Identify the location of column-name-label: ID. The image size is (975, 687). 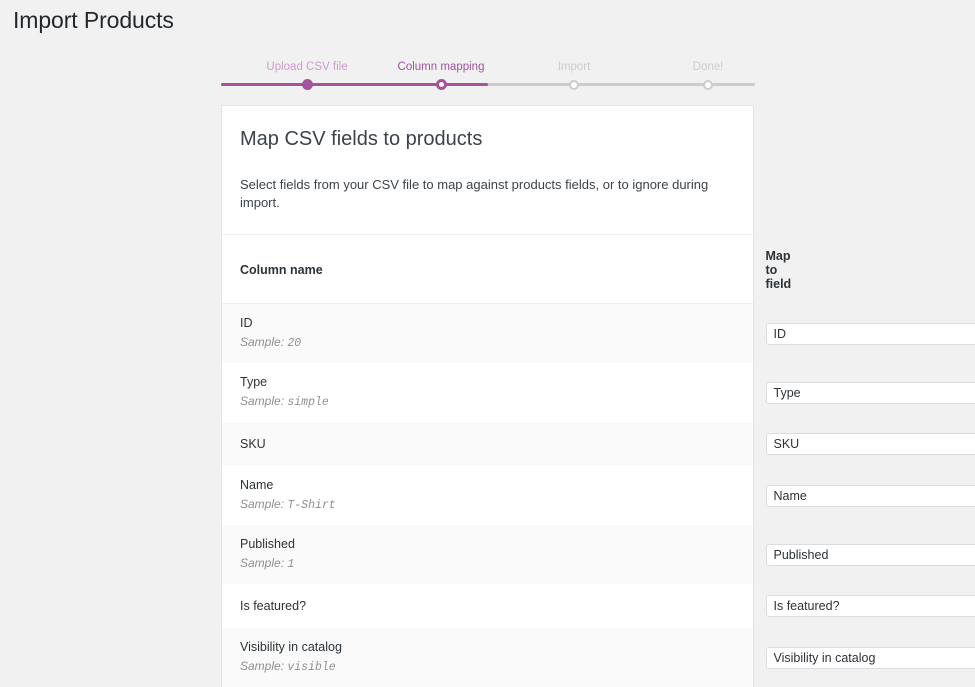
(364, 323).